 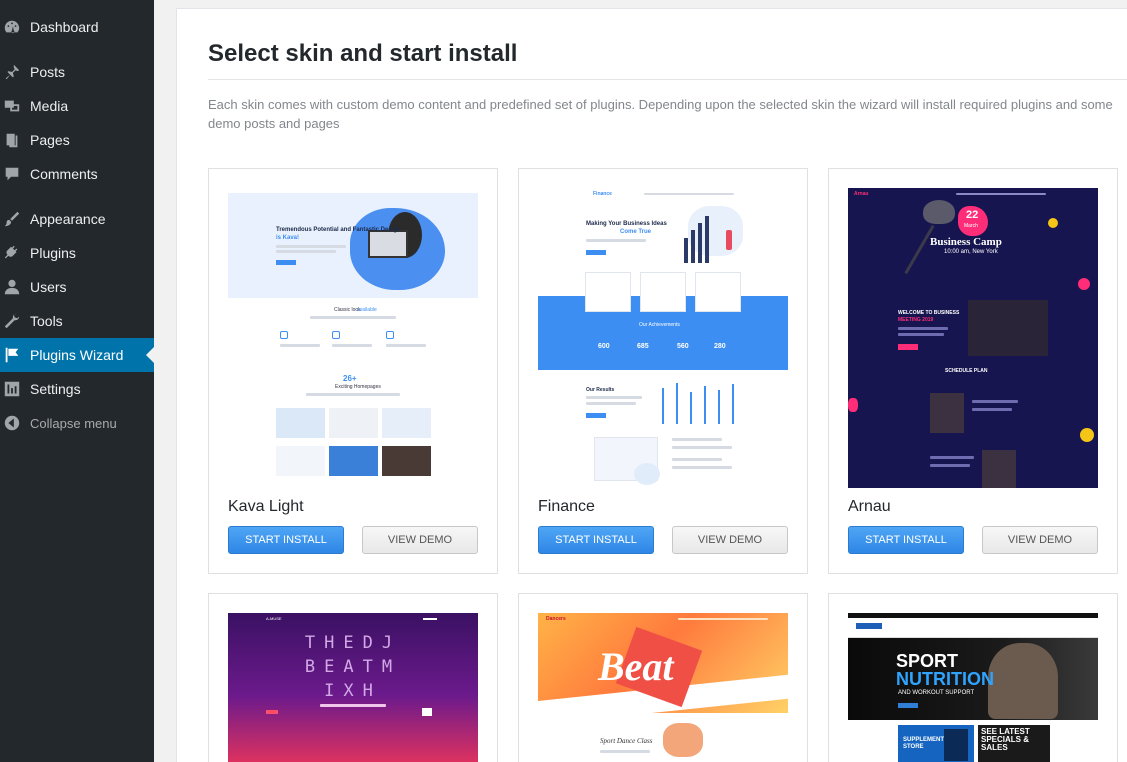 What do you see at coordinates (77, 287) in the screenshot?
I see `sidebar-item-users: Users` at bounding box center [77, 287].